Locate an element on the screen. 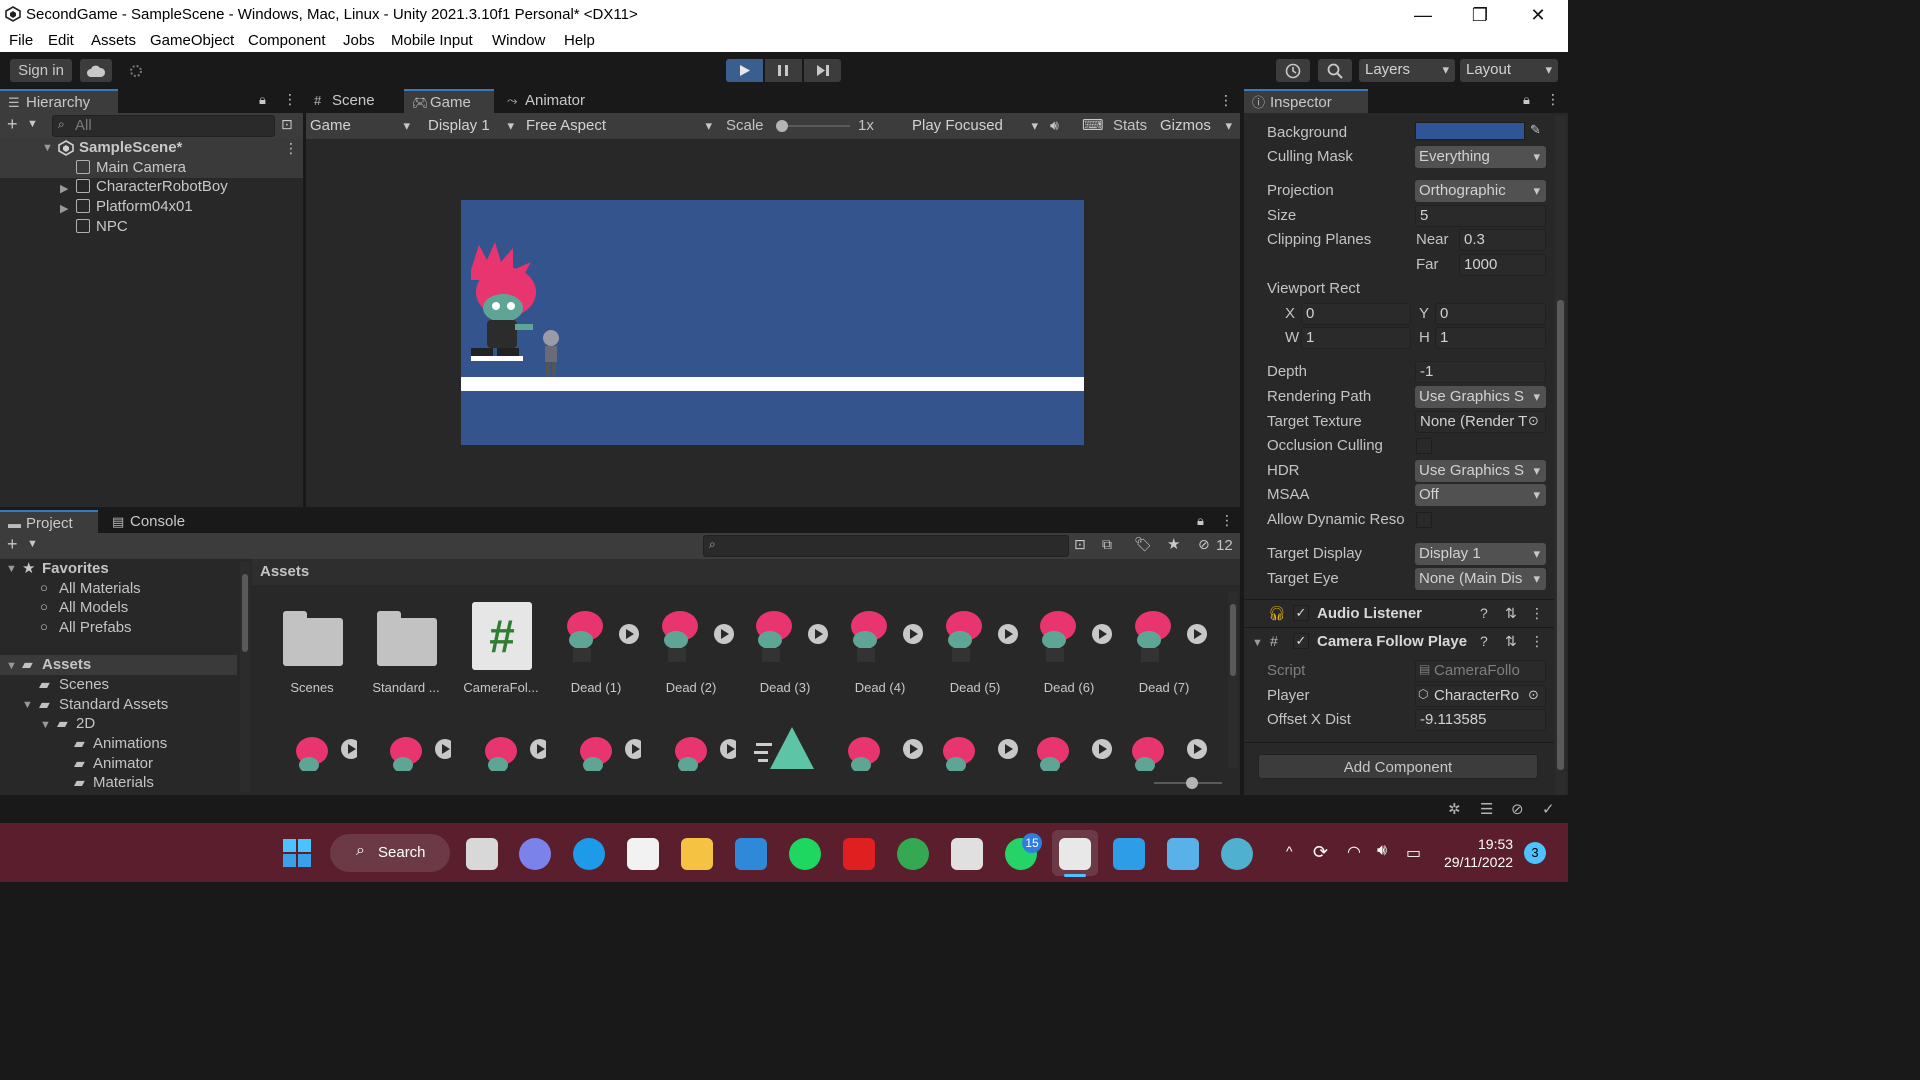  assets-row is located at coordinates (118, 665).